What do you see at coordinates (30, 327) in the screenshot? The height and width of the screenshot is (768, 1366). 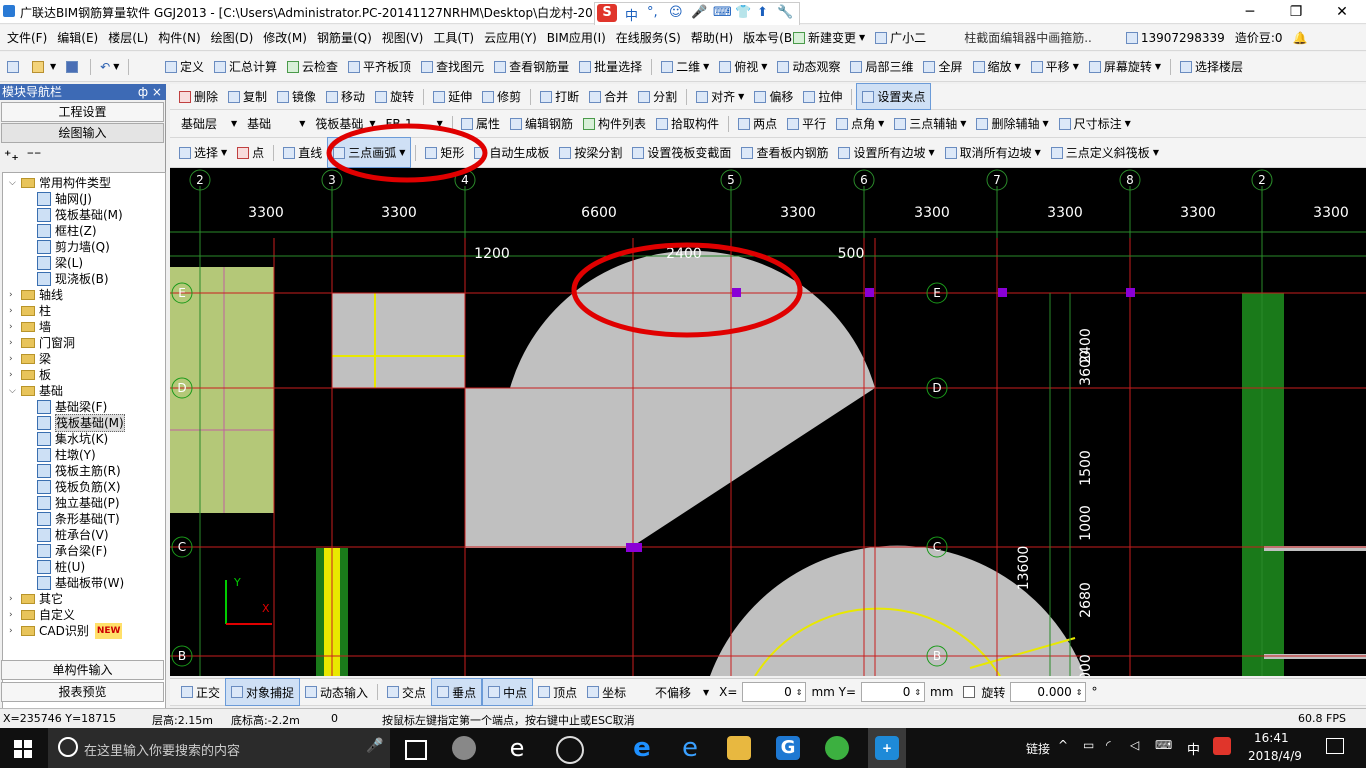 I see `tree-item-9: › 墙` at bounding box center [30, 327].